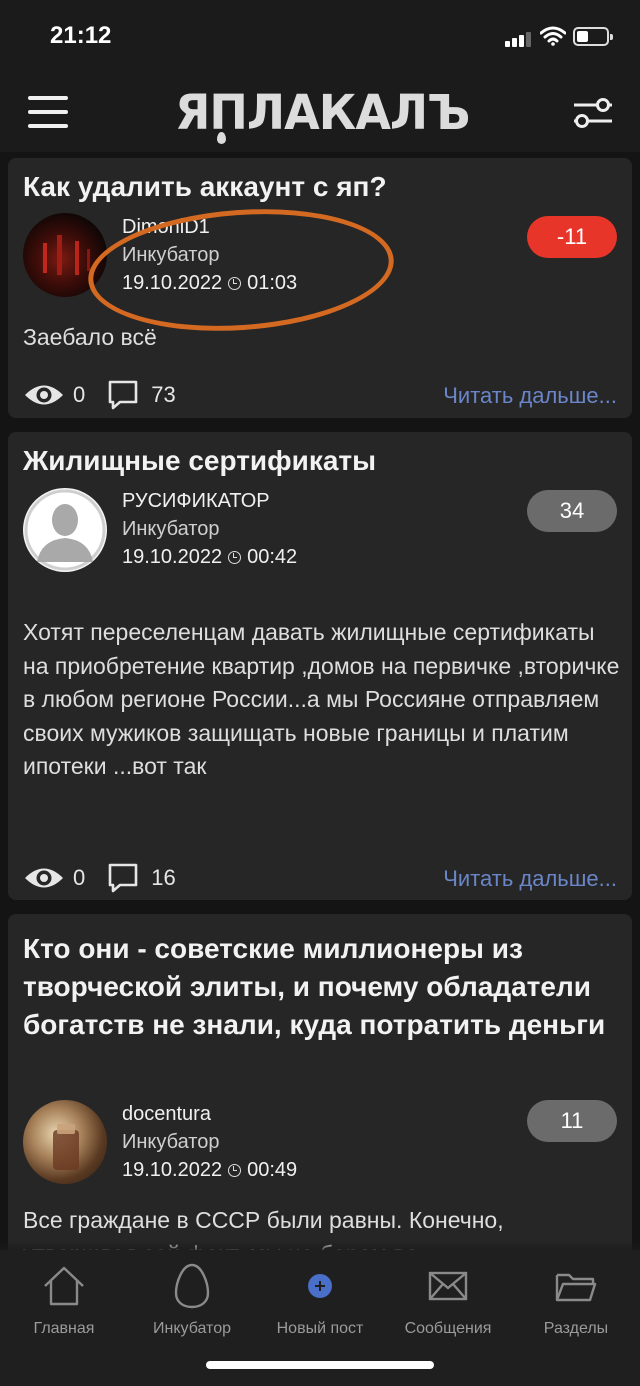 The image size is (640, 1386). Describe the element at coordinates (572, 237) in the screenshot. I see `rating-badge: -11` at that location.